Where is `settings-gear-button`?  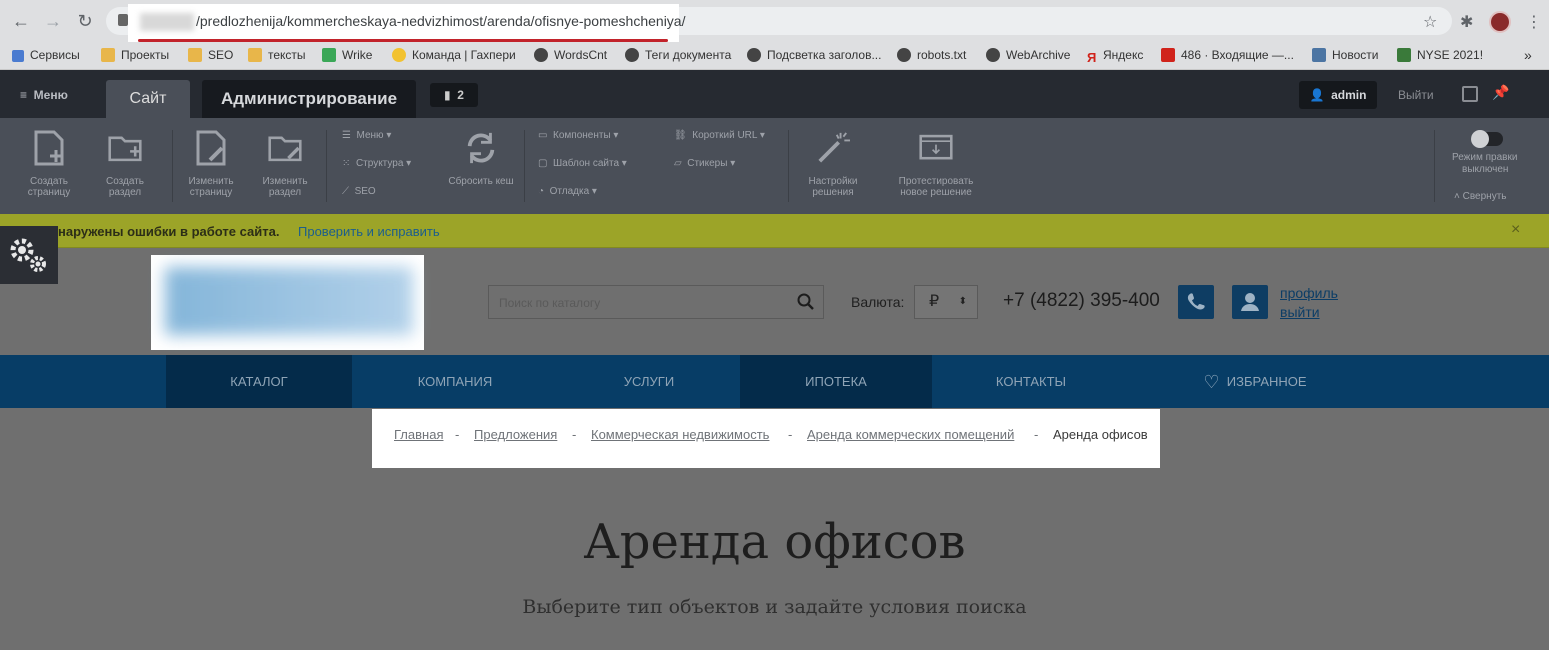 settings-gear-button is located at coordinates (29, 255).